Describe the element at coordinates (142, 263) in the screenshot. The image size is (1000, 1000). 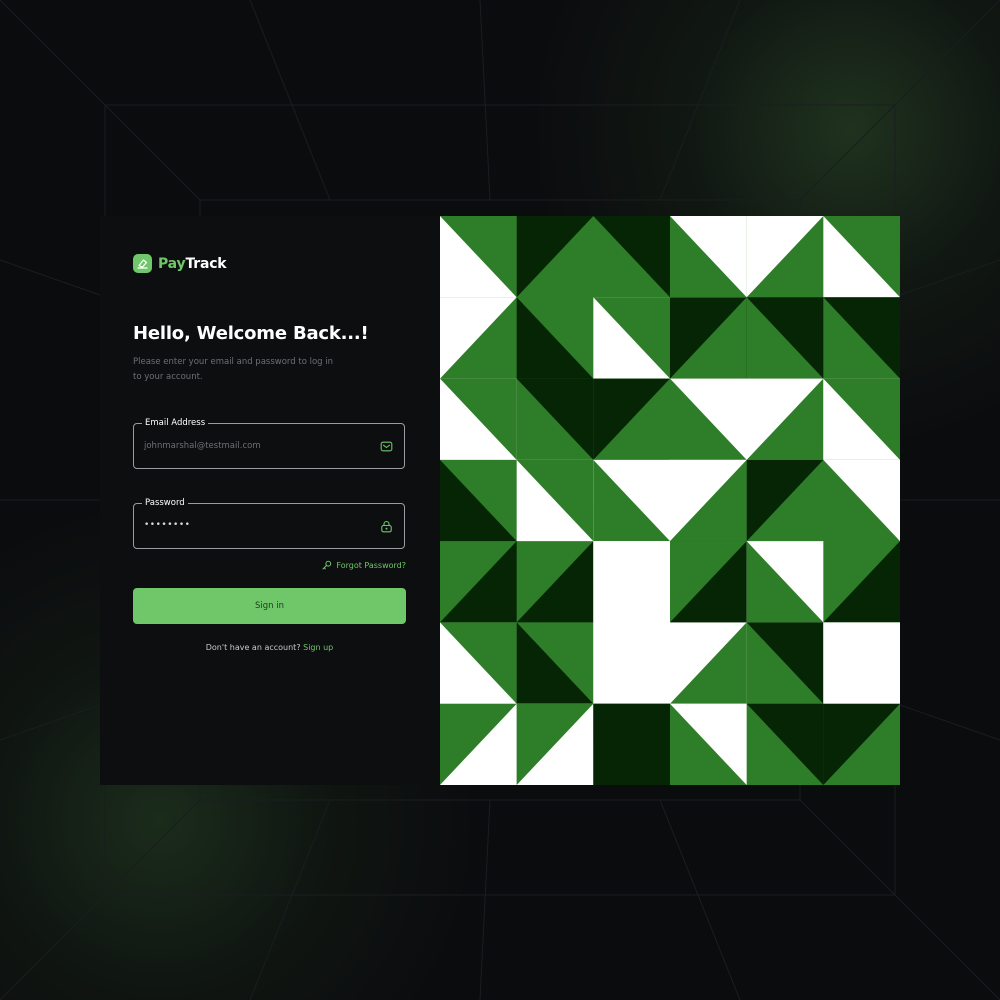
I see `wallet-icon` at that location.